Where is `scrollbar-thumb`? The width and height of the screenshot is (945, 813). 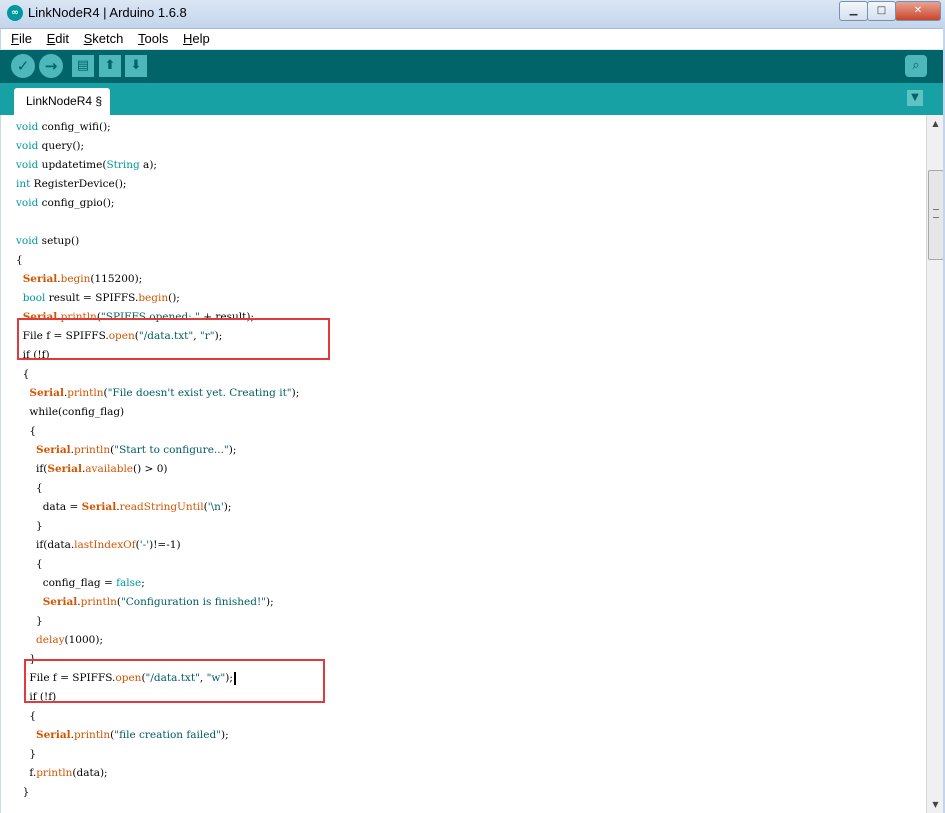 scrollbar-thumb is located at coordinates (936, 215).